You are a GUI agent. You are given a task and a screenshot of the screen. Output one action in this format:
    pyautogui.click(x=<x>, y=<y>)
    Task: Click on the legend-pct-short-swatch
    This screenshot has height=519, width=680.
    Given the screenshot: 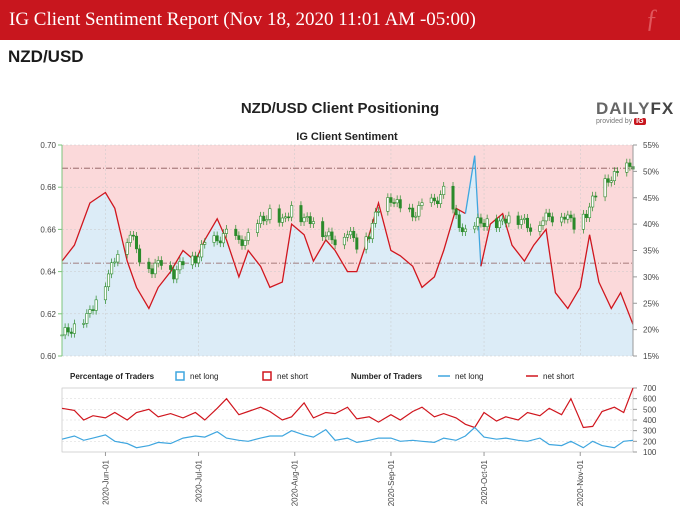 What is the action you would take?
    pyautogui.click(x=267, y=376)
    